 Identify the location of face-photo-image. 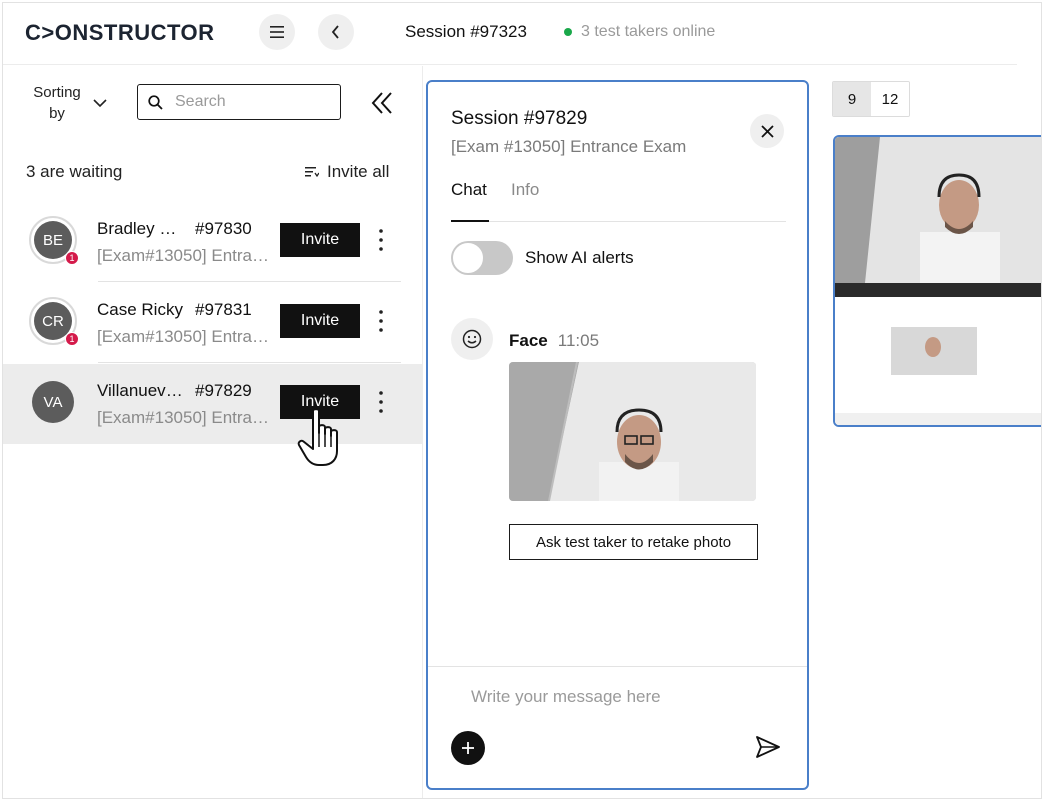
(632, 431).